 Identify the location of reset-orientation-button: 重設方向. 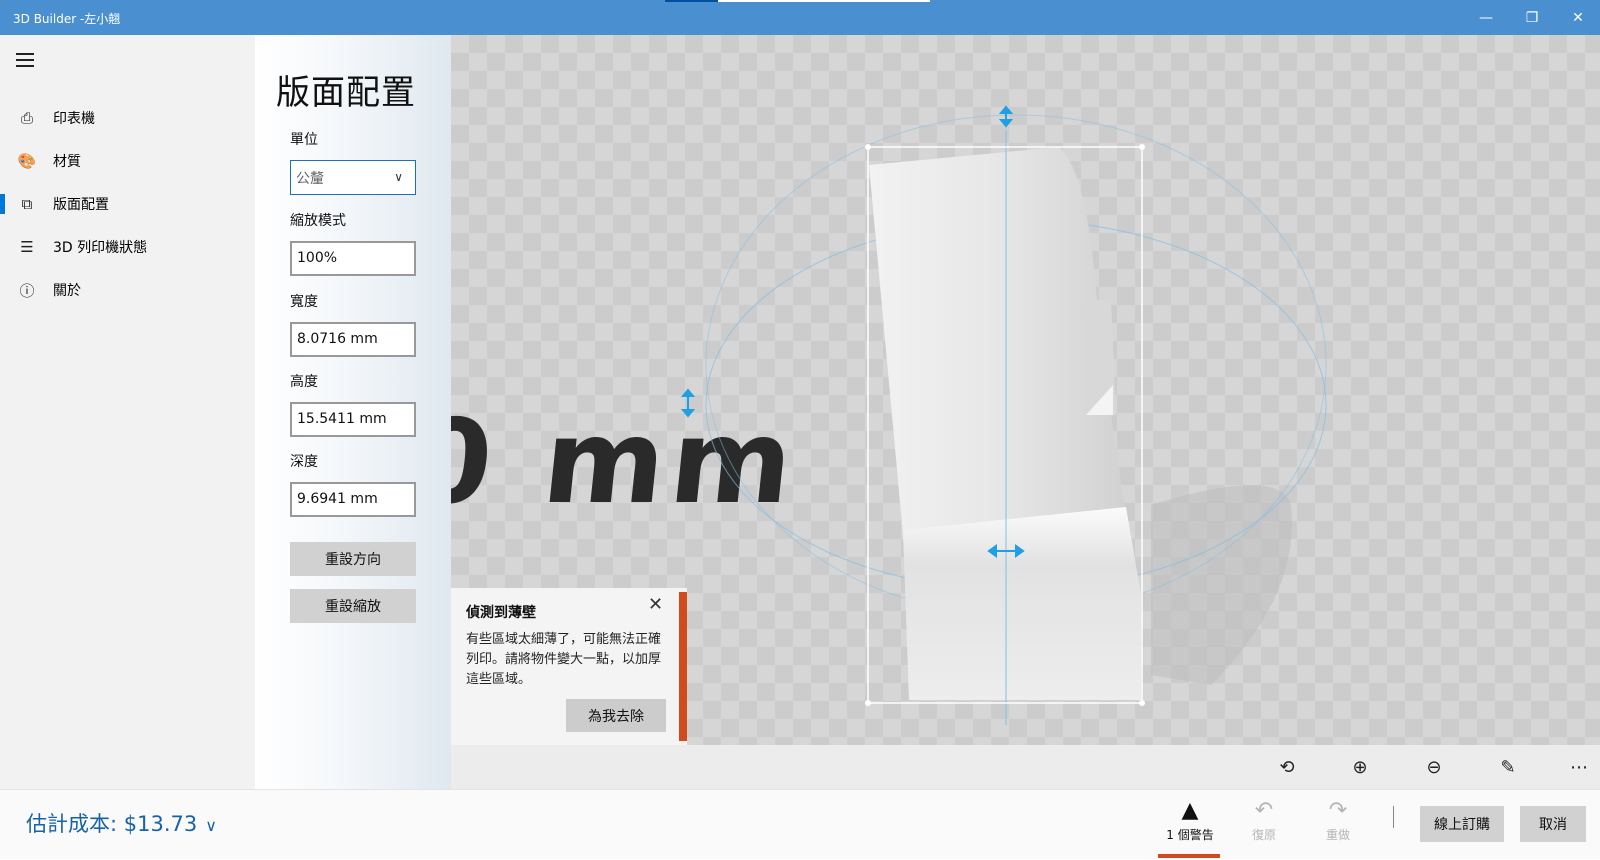
(353, 559).